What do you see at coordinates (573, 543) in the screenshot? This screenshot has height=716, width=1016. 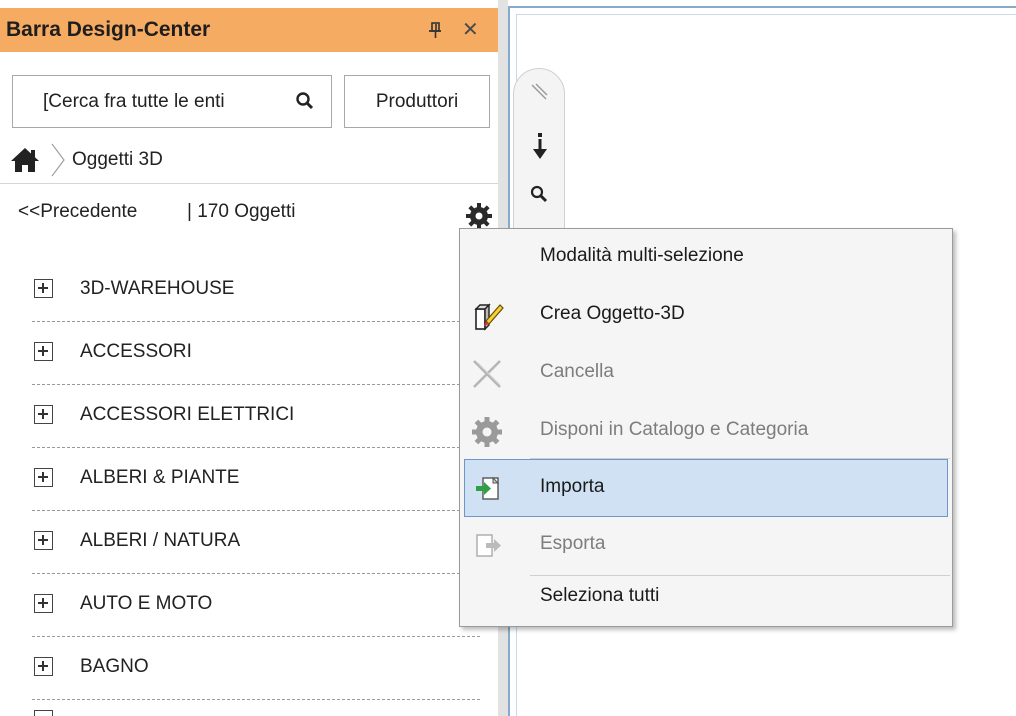 I see `menu-item-label: Esporta` at bounding box center [573, 543].